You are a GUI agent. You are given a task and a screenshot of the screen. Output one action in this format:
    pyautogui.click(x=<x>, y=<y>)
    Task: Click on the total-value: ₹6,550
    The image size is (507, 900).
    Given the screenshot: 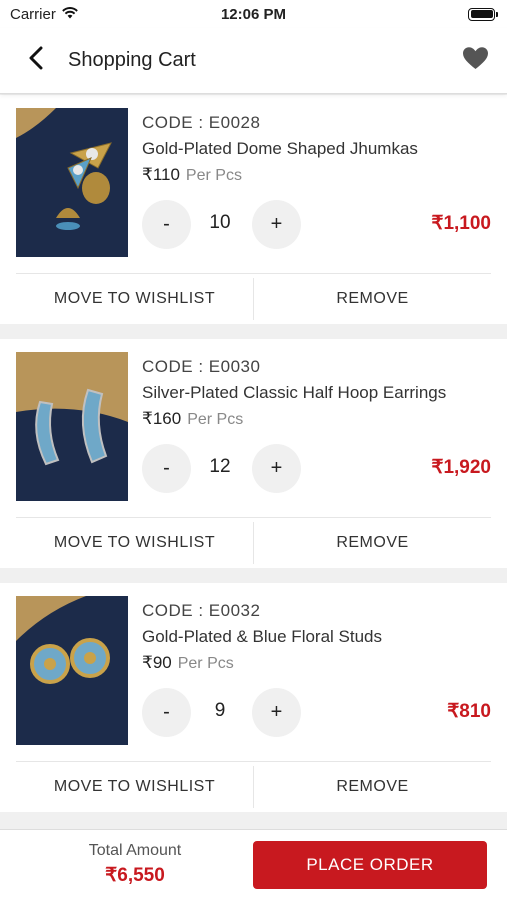 What is the action you would take?
    pyautogui.click(x=135, y=875)
    